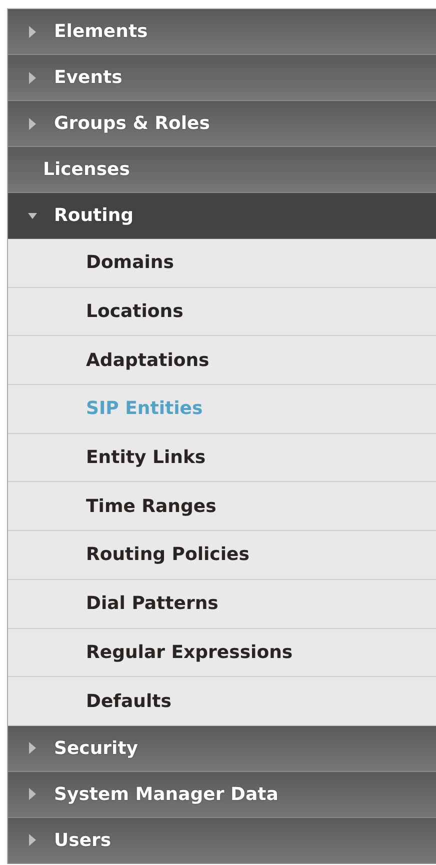 The image size is (436, 865). I want to click on submenu-item: Defaults, so click(222, 701).